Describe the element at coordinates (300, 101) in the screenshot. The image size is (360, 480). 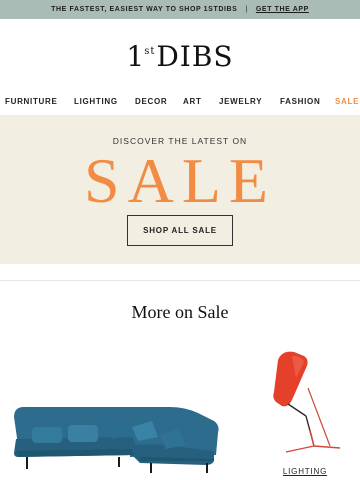
I see `nav-item-fashion: FASHION` at that location.